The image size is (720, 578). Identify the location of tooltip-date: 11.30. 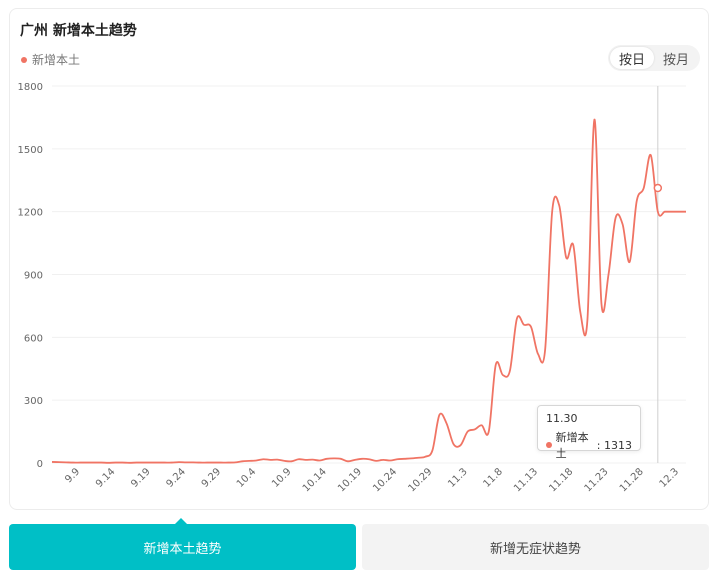
(562, 418).